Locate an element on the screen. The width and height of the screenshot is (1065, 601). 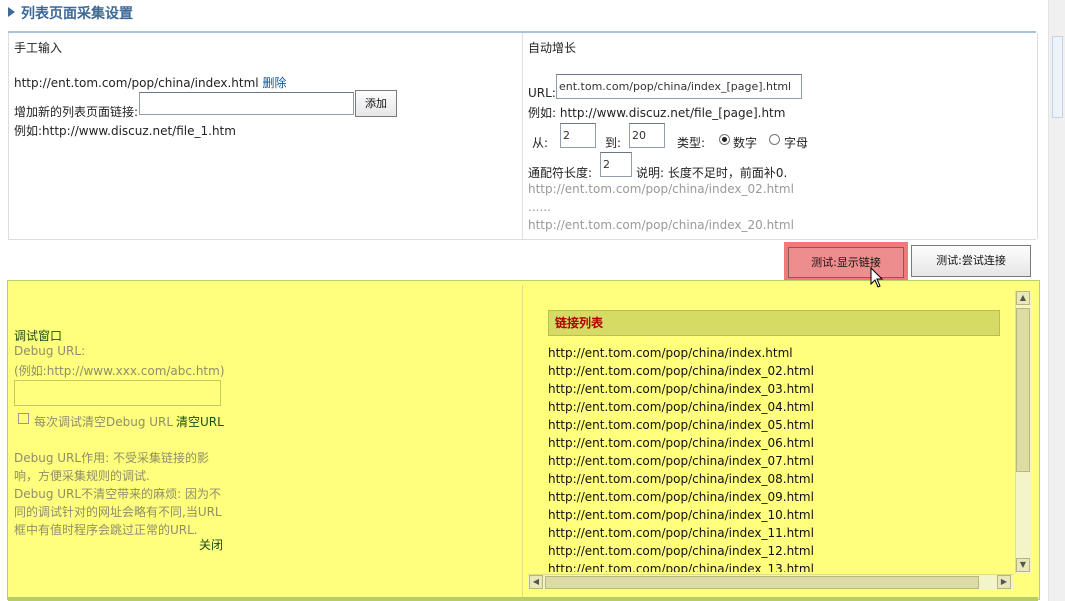
link-list-horizontal-scrollbar: ◀ ▶ is located at coordinates (771, 582).